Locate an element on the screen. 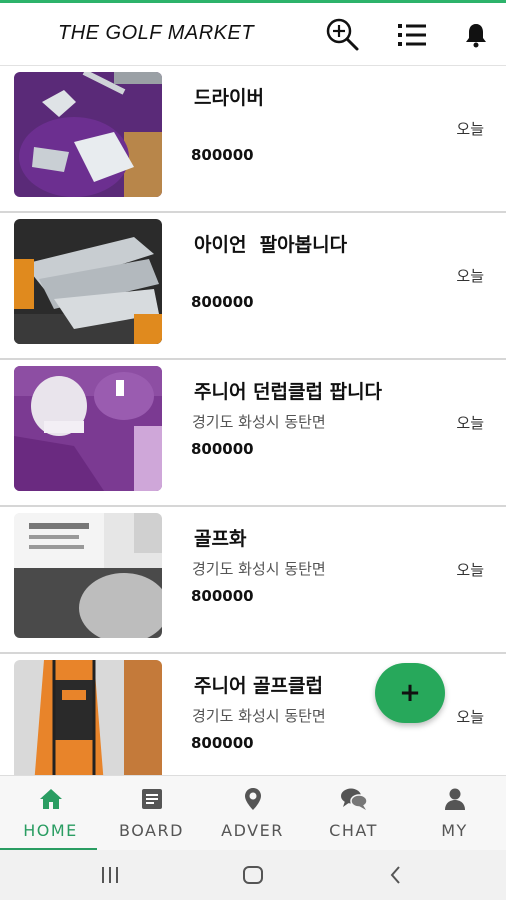 This screenshot has height=900, width=506. list-icon is located at coordinates (412, 35).